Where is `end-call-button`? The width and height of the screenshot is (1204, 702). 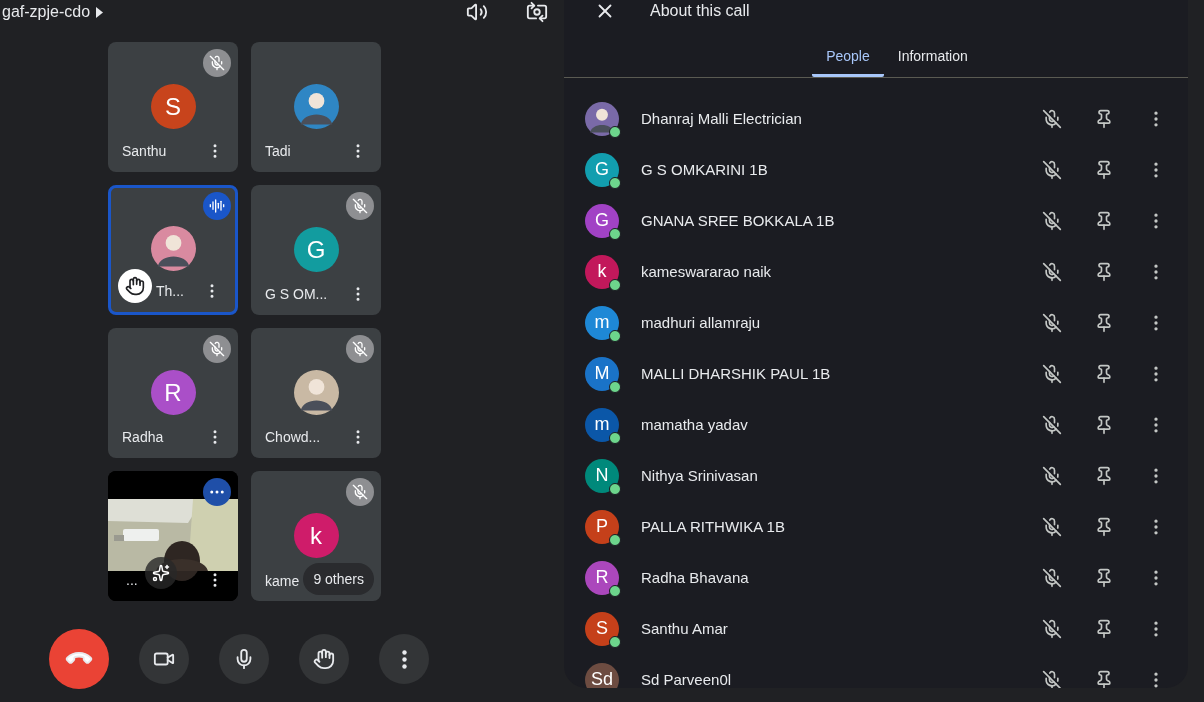
end-call-button is located at coordinates (79, 659).